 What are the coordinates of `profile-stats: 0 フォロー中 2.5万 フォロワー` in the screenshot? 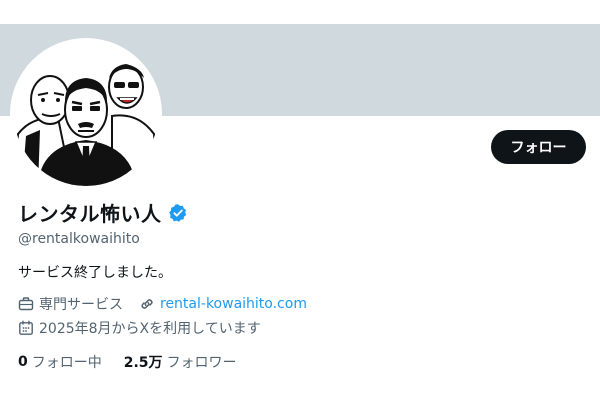 It's located at (127, 362).